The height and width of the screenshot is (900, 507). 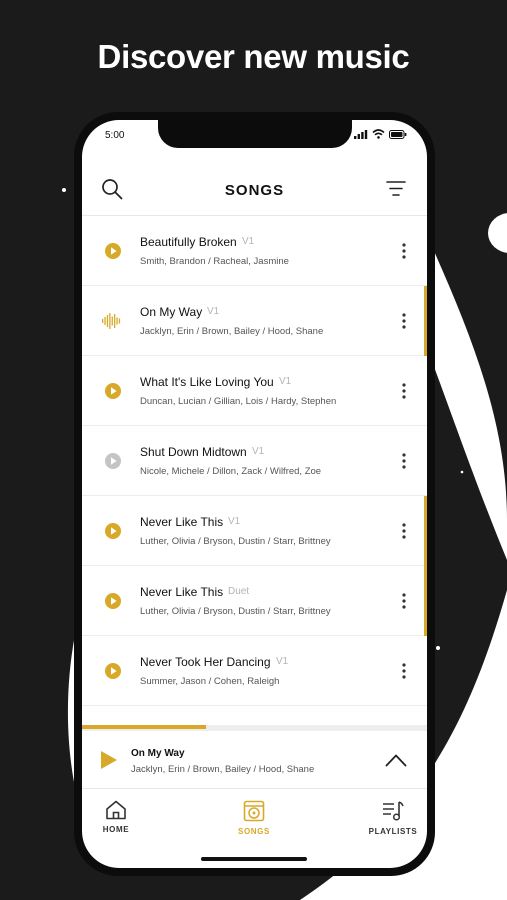 What do you see at coordinates (171, 312) in the screenshot?
I see `song-title: On My Way` at bounding box center [171, 312].